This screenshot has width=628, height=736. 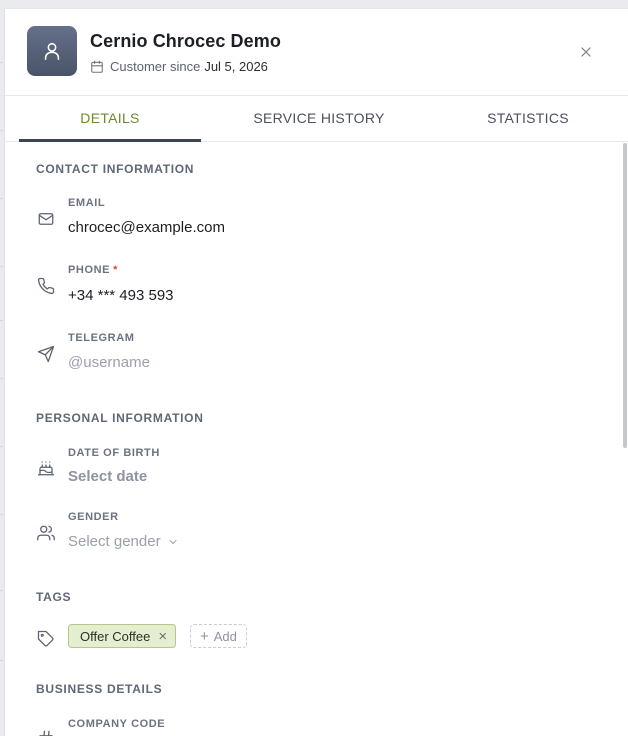 I want to click on scrollbar, so click(x=625, y=438).